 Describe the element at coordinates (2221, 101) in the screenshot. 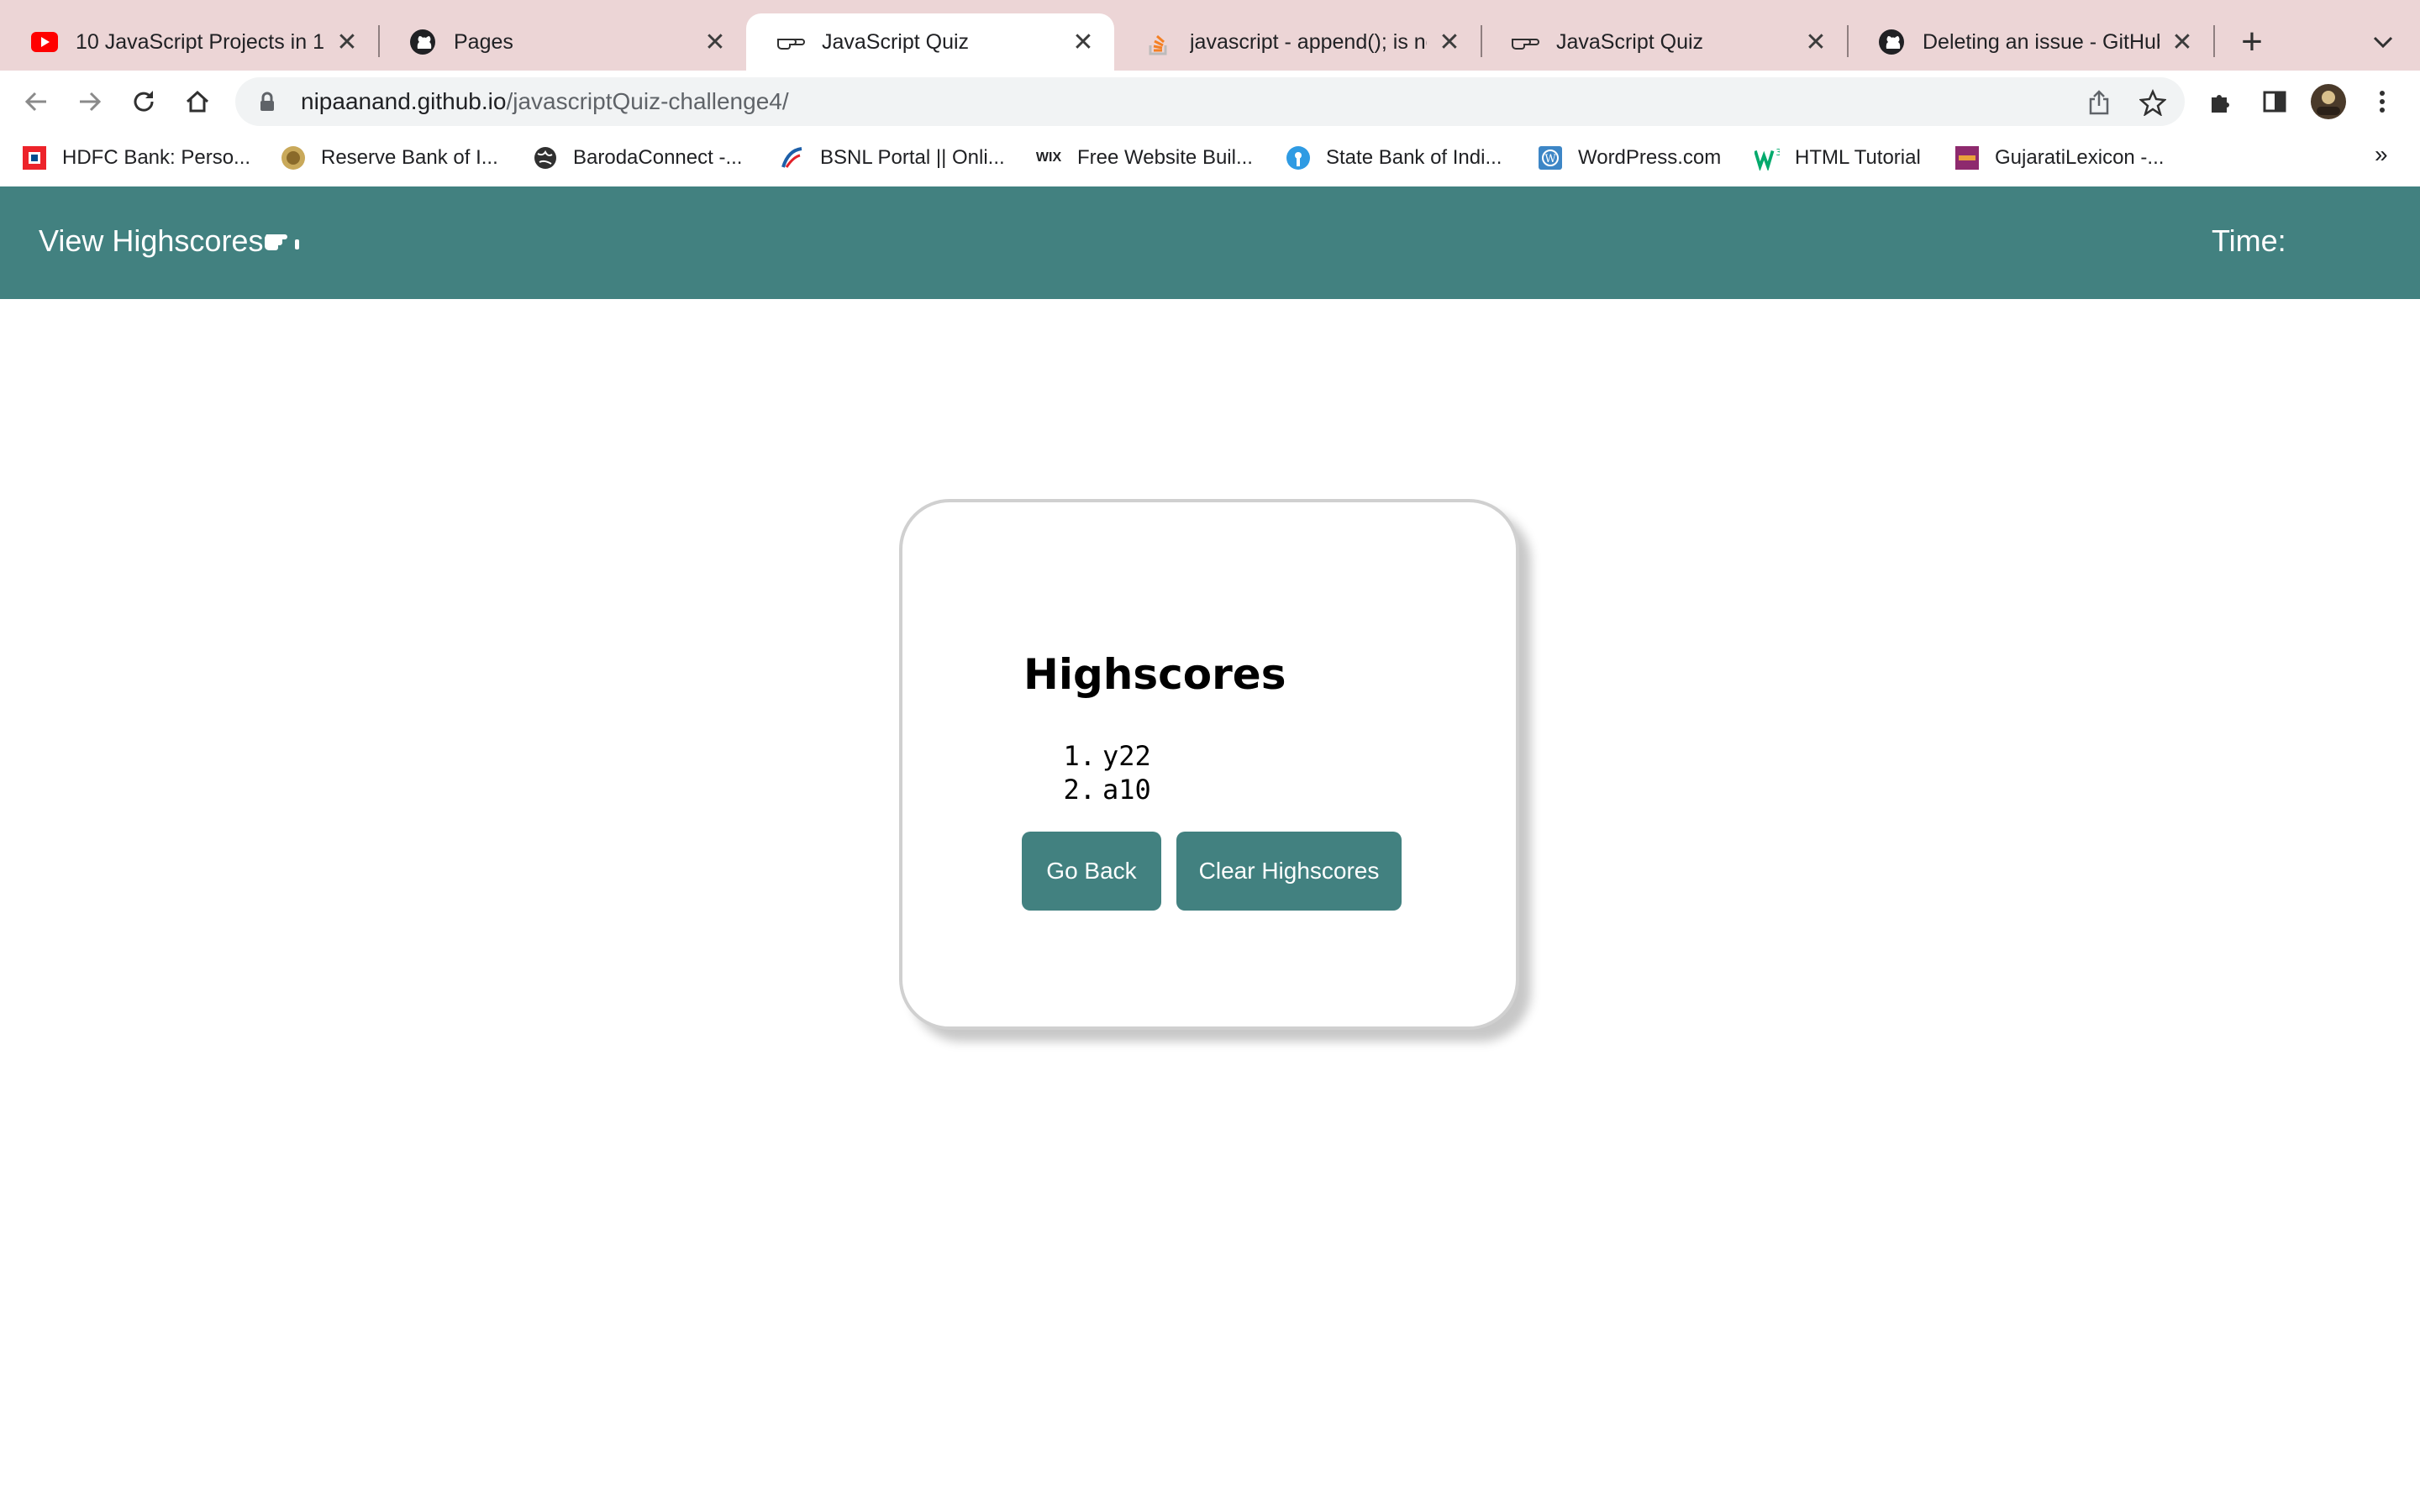

I see `extensions-puzzle-icon` at that location.